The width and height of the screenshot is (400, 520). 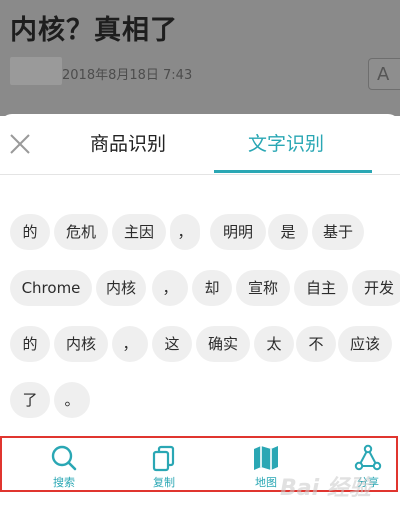 What do you see at coordinates (266, 458) in the screenshot?
I see `map-icon` at bounding box center [266, 458].